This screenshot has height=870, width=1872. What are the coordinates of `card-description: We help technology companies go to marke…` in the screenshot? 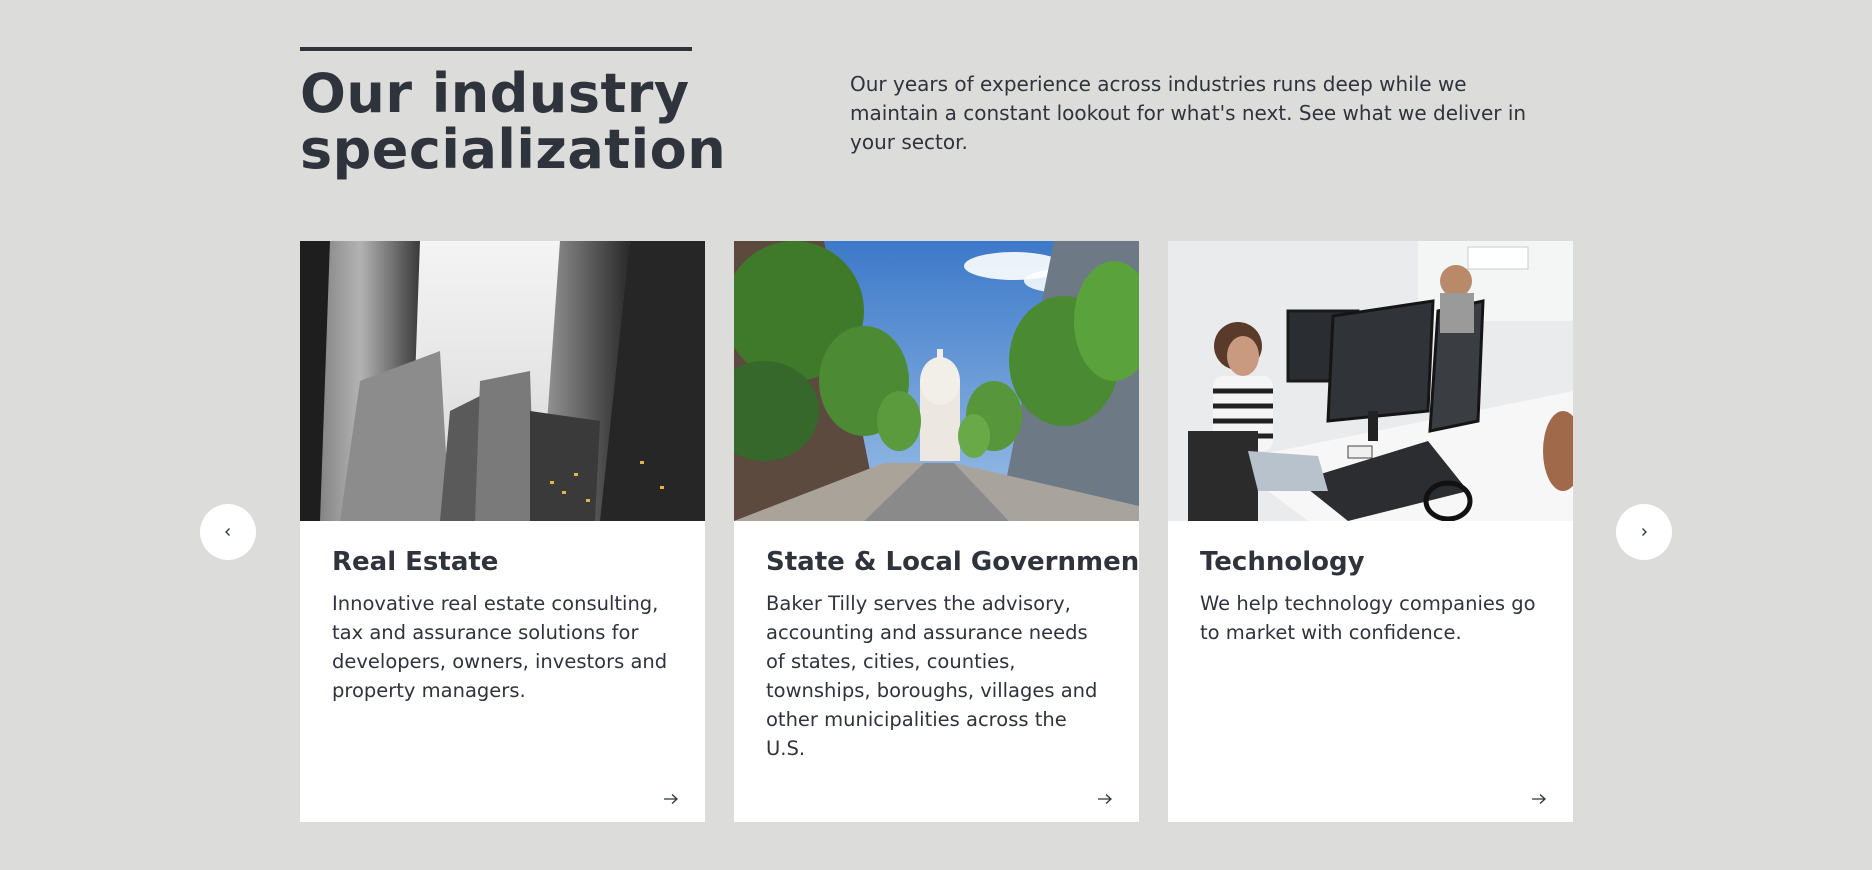 It's located at (1368, 618).